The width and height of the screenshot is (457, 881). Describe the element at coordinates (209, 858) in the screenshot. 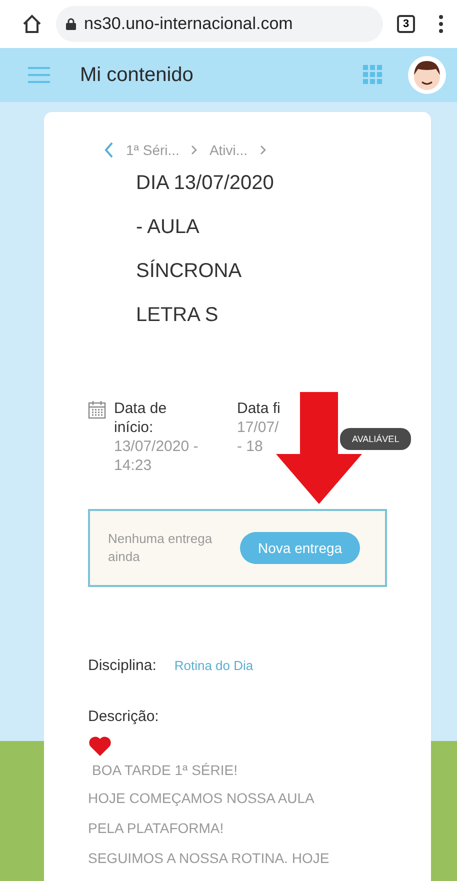

I see `description-text: SEGUIMOS A NOSSA ROTINA. HOJE` at that location.